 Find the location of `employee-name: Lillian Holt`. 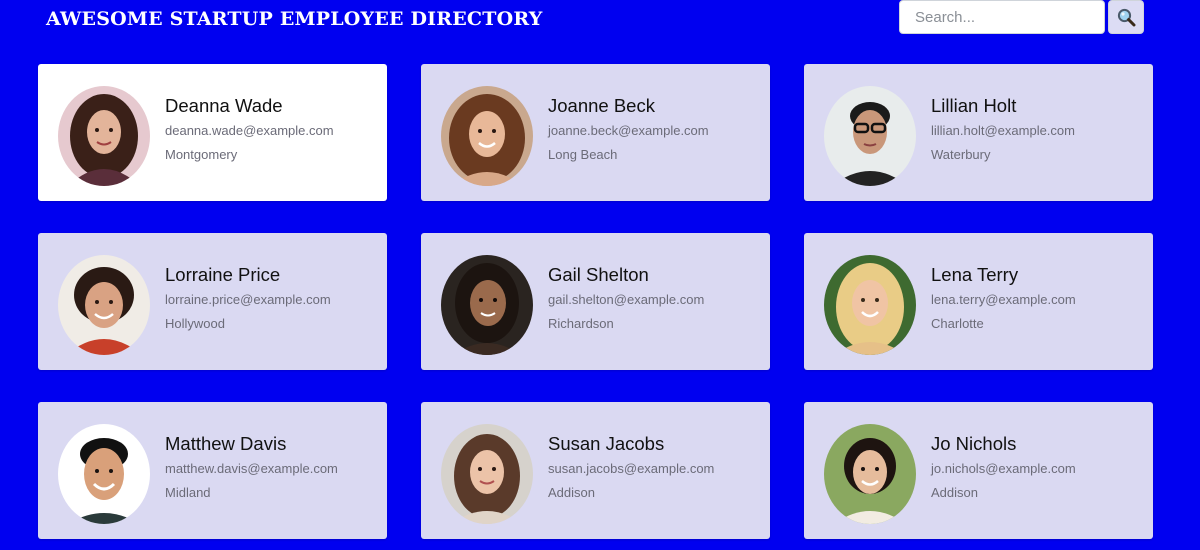

employee-name: Lillian Holt is located at coordinates (974, 105).